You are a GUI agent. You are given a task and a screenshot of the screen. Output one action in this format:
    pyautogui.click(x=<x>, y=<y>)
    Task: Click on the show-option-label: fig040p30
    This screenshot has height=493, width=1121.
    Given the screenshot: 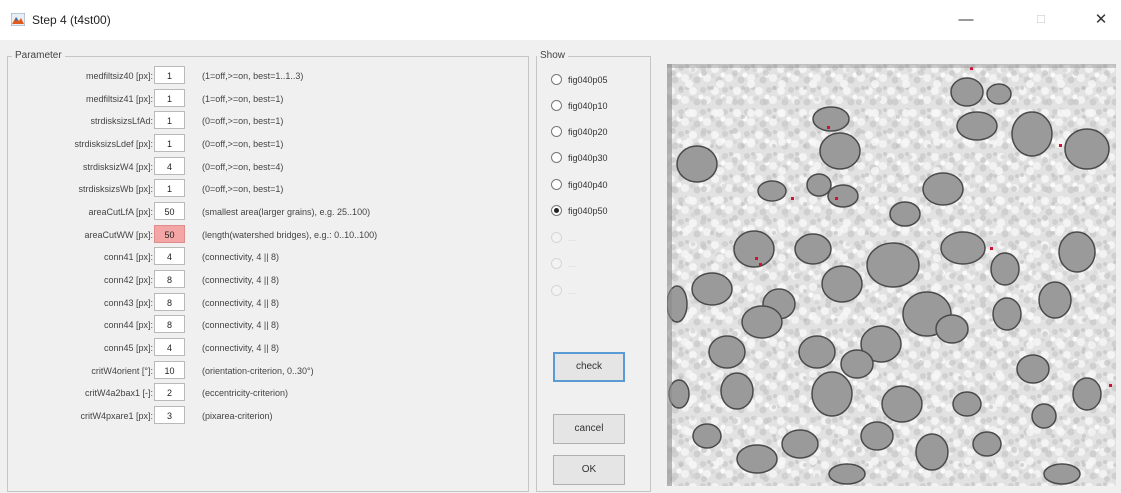 What is the action you would take?
    pyautogui.click(x=588, y=158)
    